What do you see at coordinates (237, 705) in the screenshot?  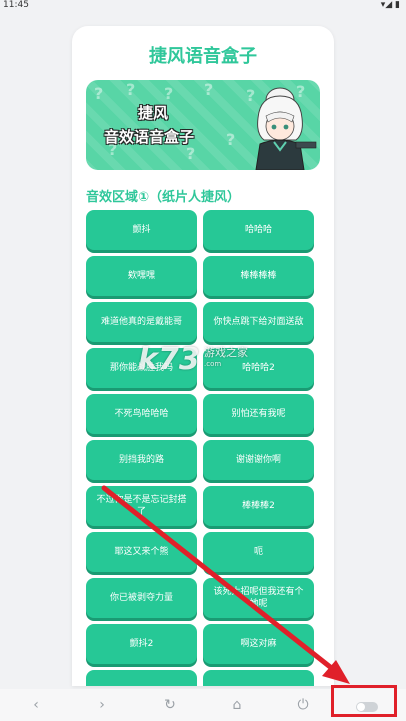 I see `home-icon: ⌂` at bounding box center [237, 705].